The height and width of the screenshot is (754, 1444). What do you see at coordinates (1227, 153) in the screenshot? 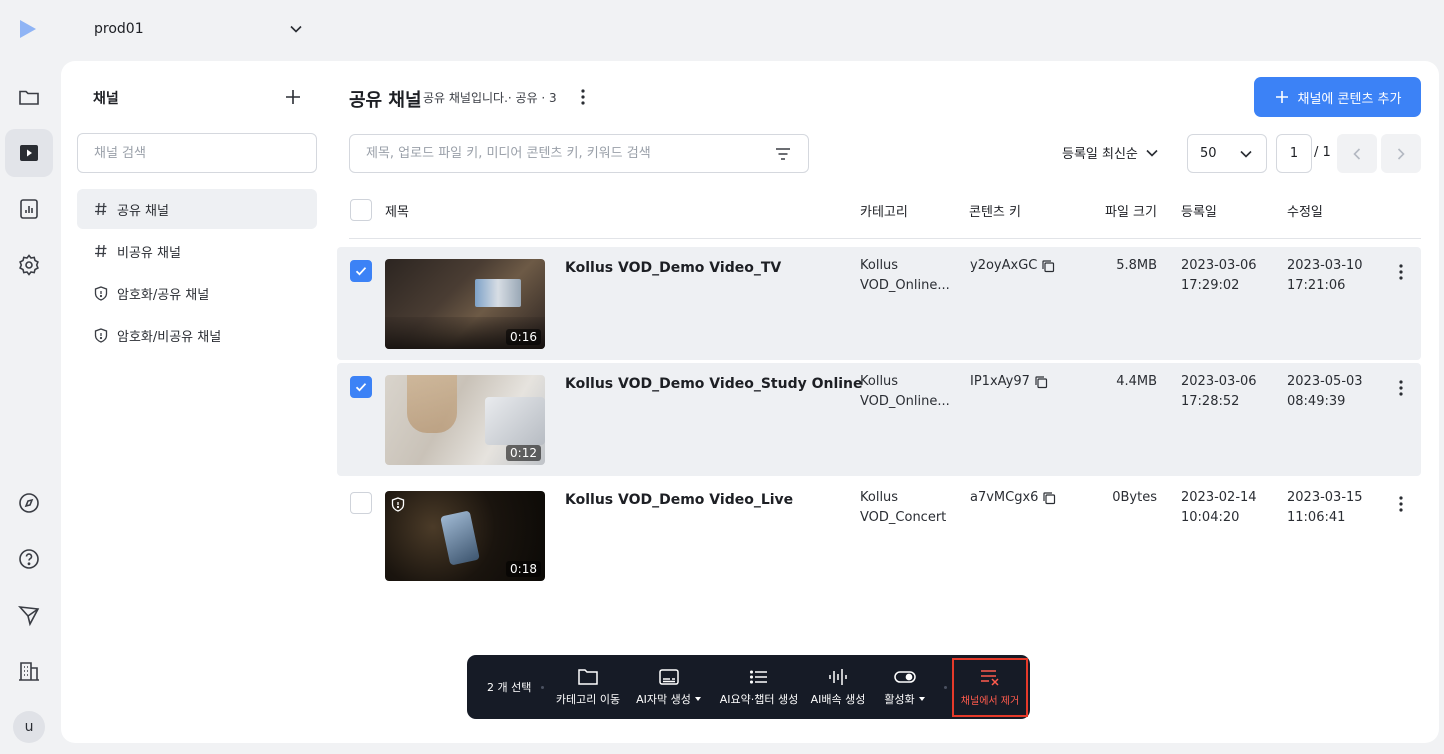
I see `per-page-select: 50` at bounding box center [1227, 153].